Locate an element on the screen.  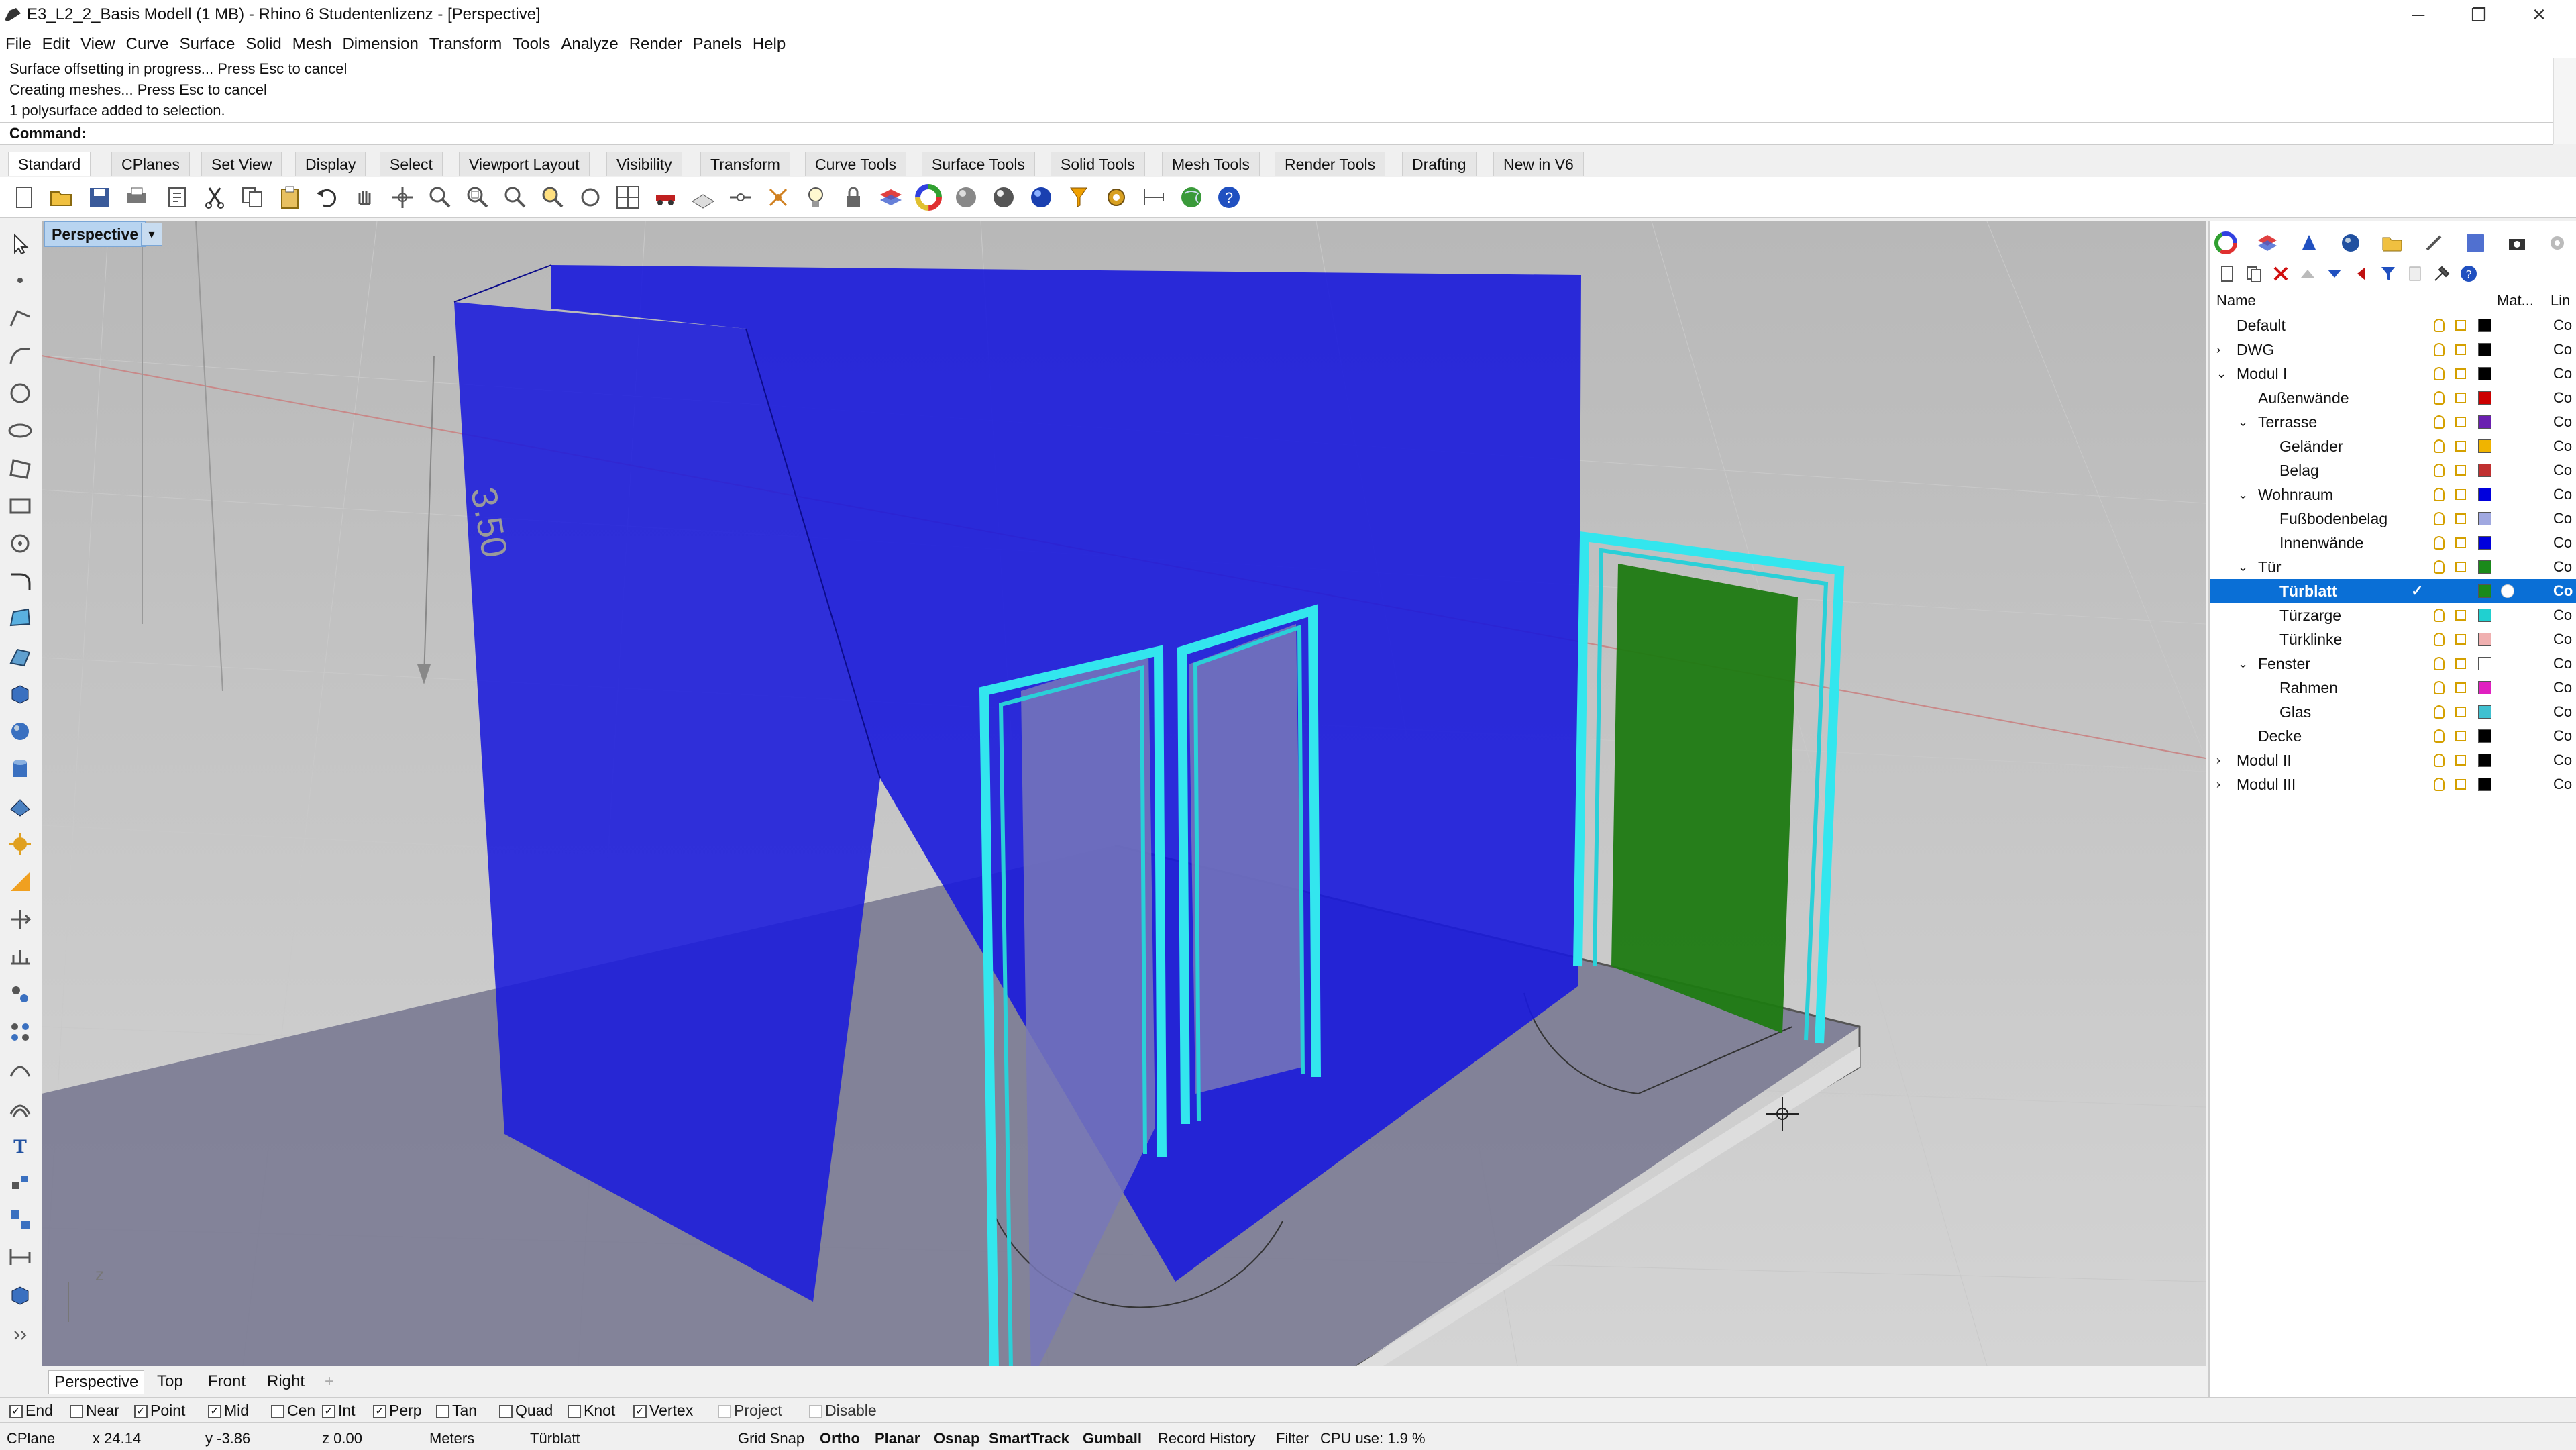
zoom-selected-icon is located at coordinates (552, 197).